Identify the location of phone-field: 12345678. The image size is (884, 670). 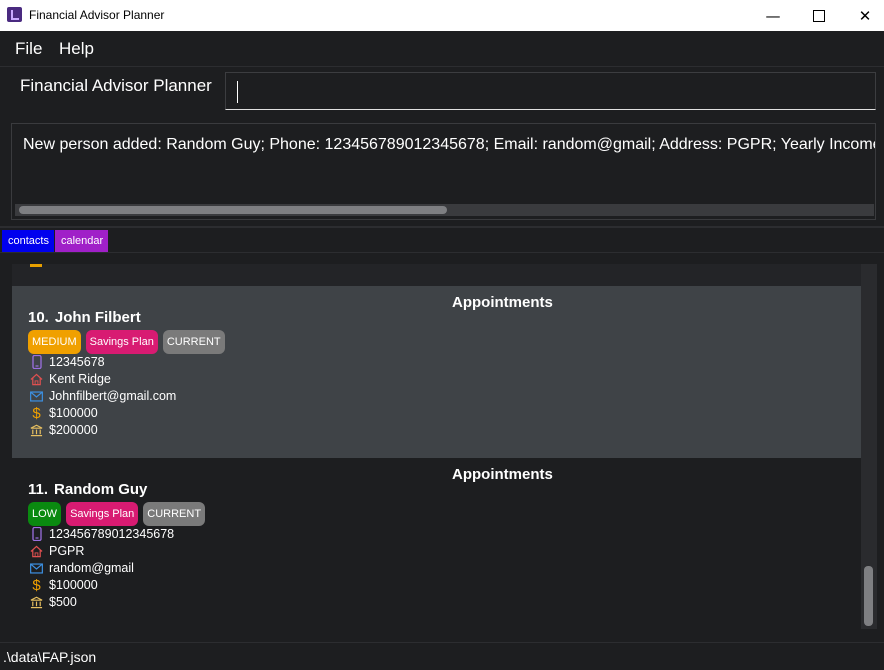
(67, 362).